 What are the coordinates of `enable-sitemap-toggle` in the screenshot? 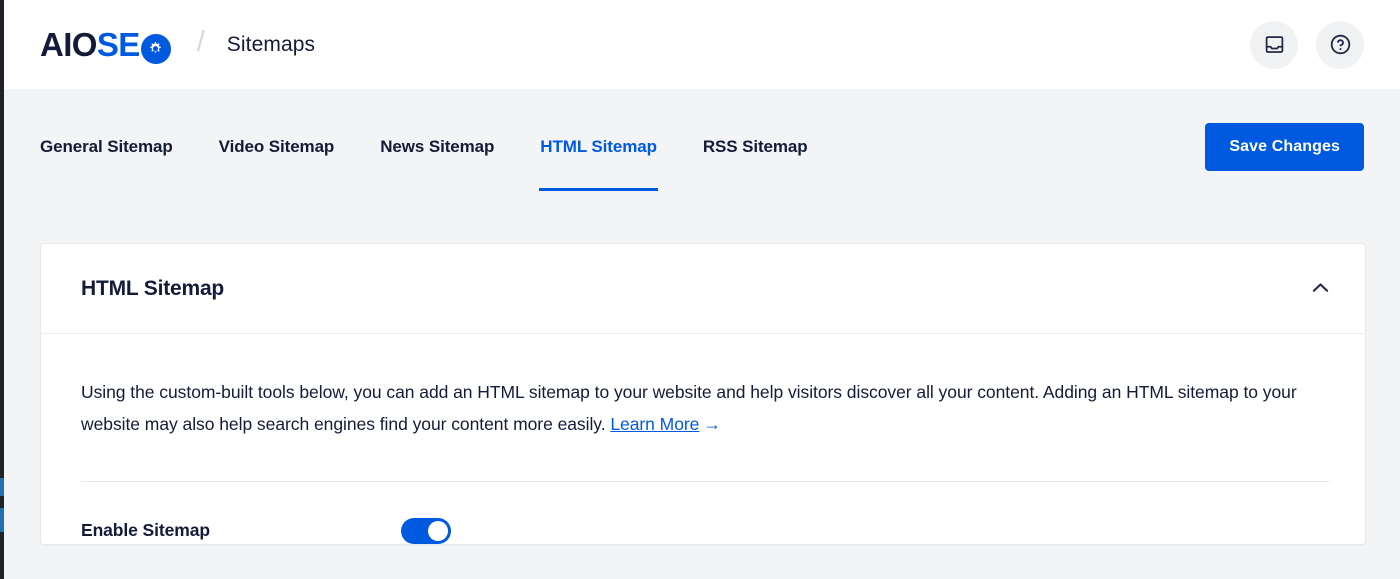 It's located at (426, 530).